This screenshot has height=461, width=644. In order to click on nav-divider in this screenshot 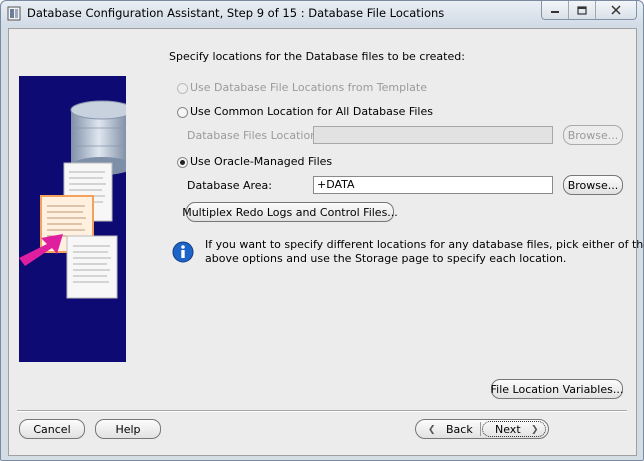, I will do `click(480, 429)`.